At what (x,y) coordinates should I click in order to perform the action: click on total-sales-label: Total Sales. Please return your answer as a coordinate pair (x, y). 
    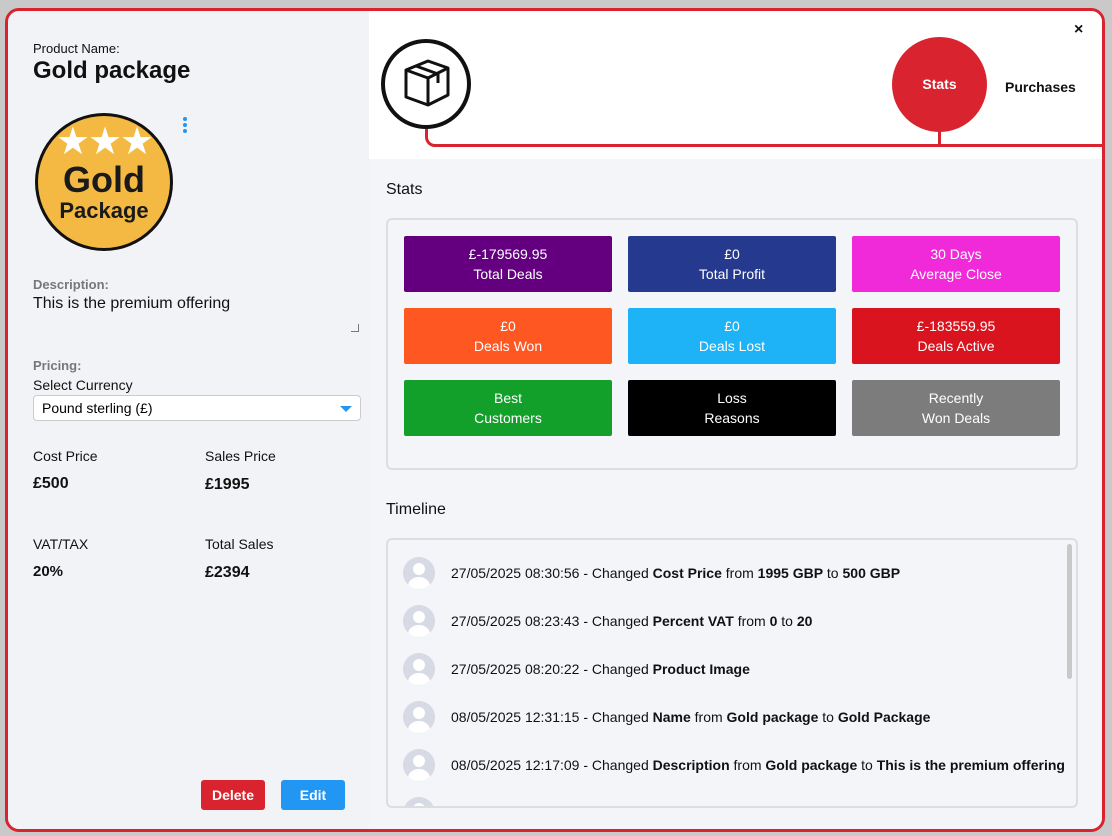
    Looking at the image, I should click on (239, 544).